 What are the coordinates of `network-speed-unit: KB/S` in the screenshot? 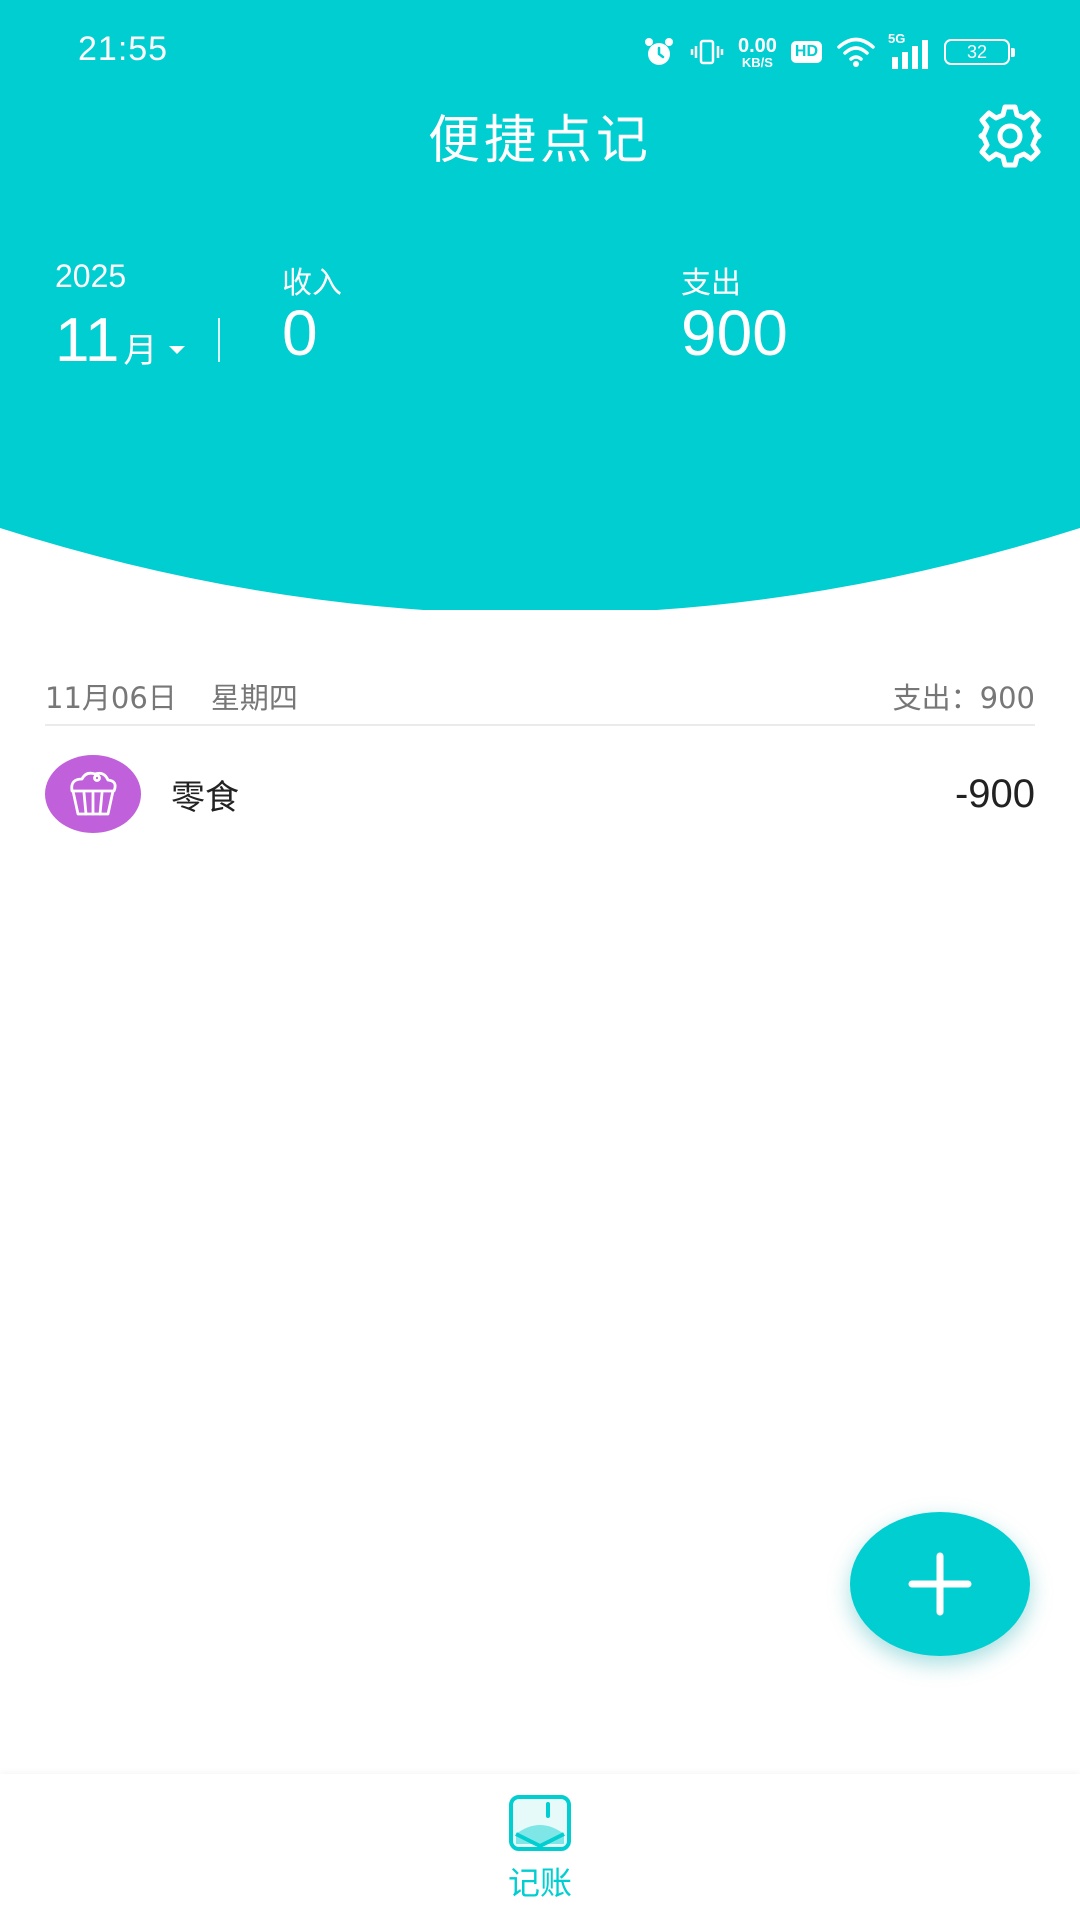 It's located at (757, 62).